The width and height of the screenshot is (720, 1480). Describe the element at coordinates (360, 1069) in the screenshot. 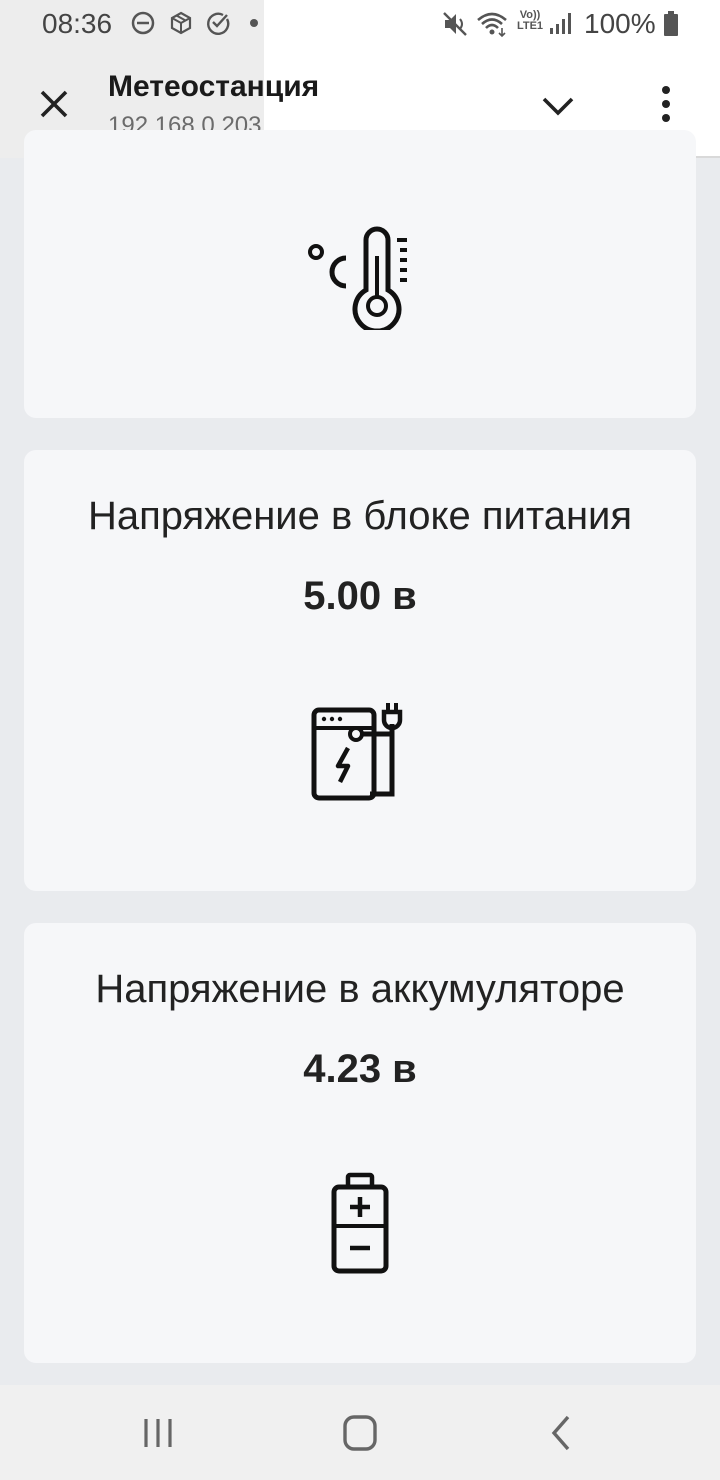

I see `battery-value: 4.23 в` at that location.